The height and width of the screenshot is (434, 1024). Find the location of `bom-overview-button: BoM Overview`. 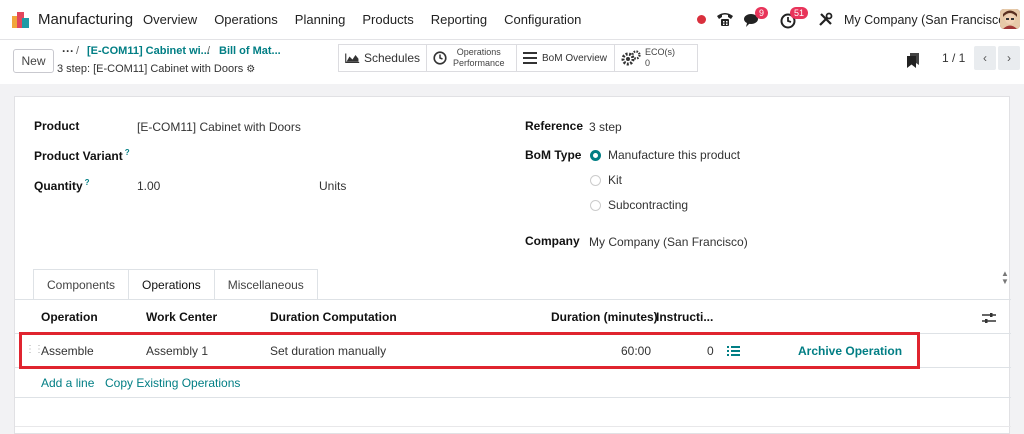

bom-overview-button: BoM Overview is located at coordinates (566, 58).